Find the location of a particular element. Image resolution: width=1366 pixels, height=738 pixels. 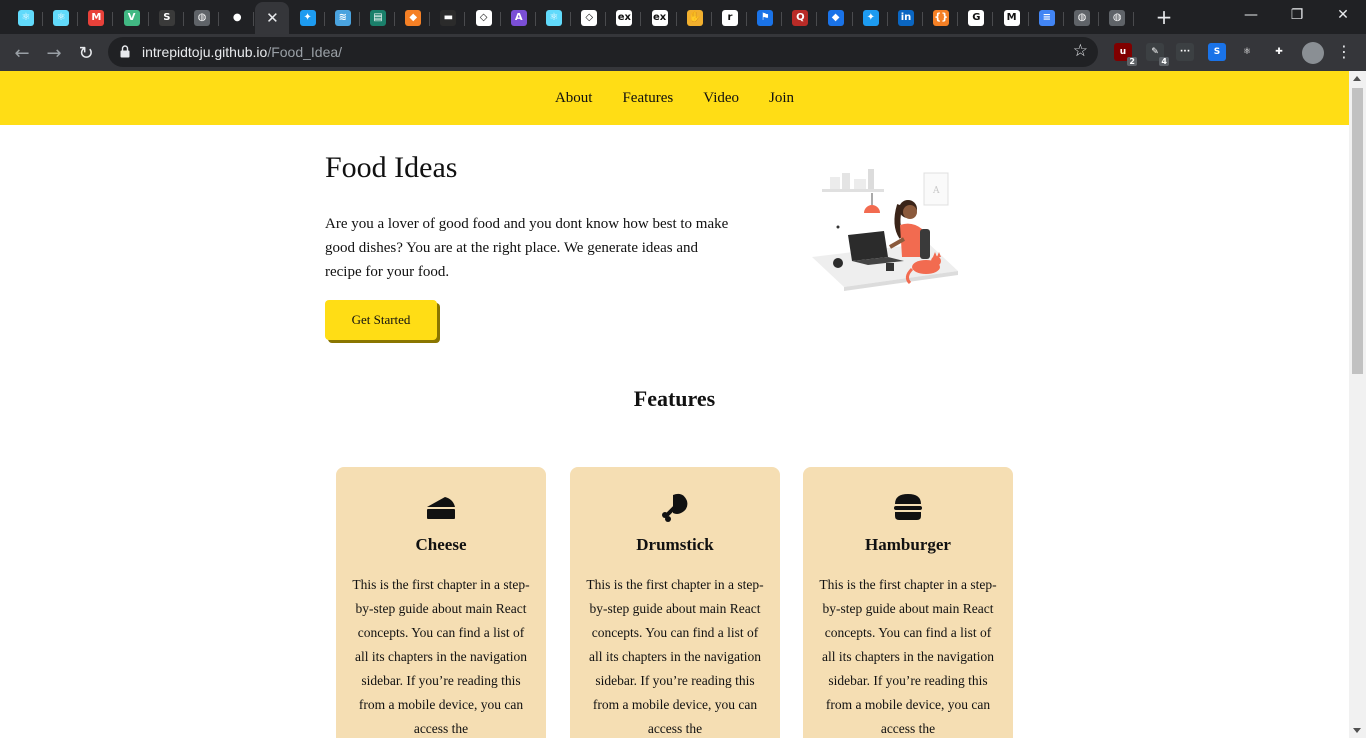

back-button: ← is located at coordinates (22, 53).